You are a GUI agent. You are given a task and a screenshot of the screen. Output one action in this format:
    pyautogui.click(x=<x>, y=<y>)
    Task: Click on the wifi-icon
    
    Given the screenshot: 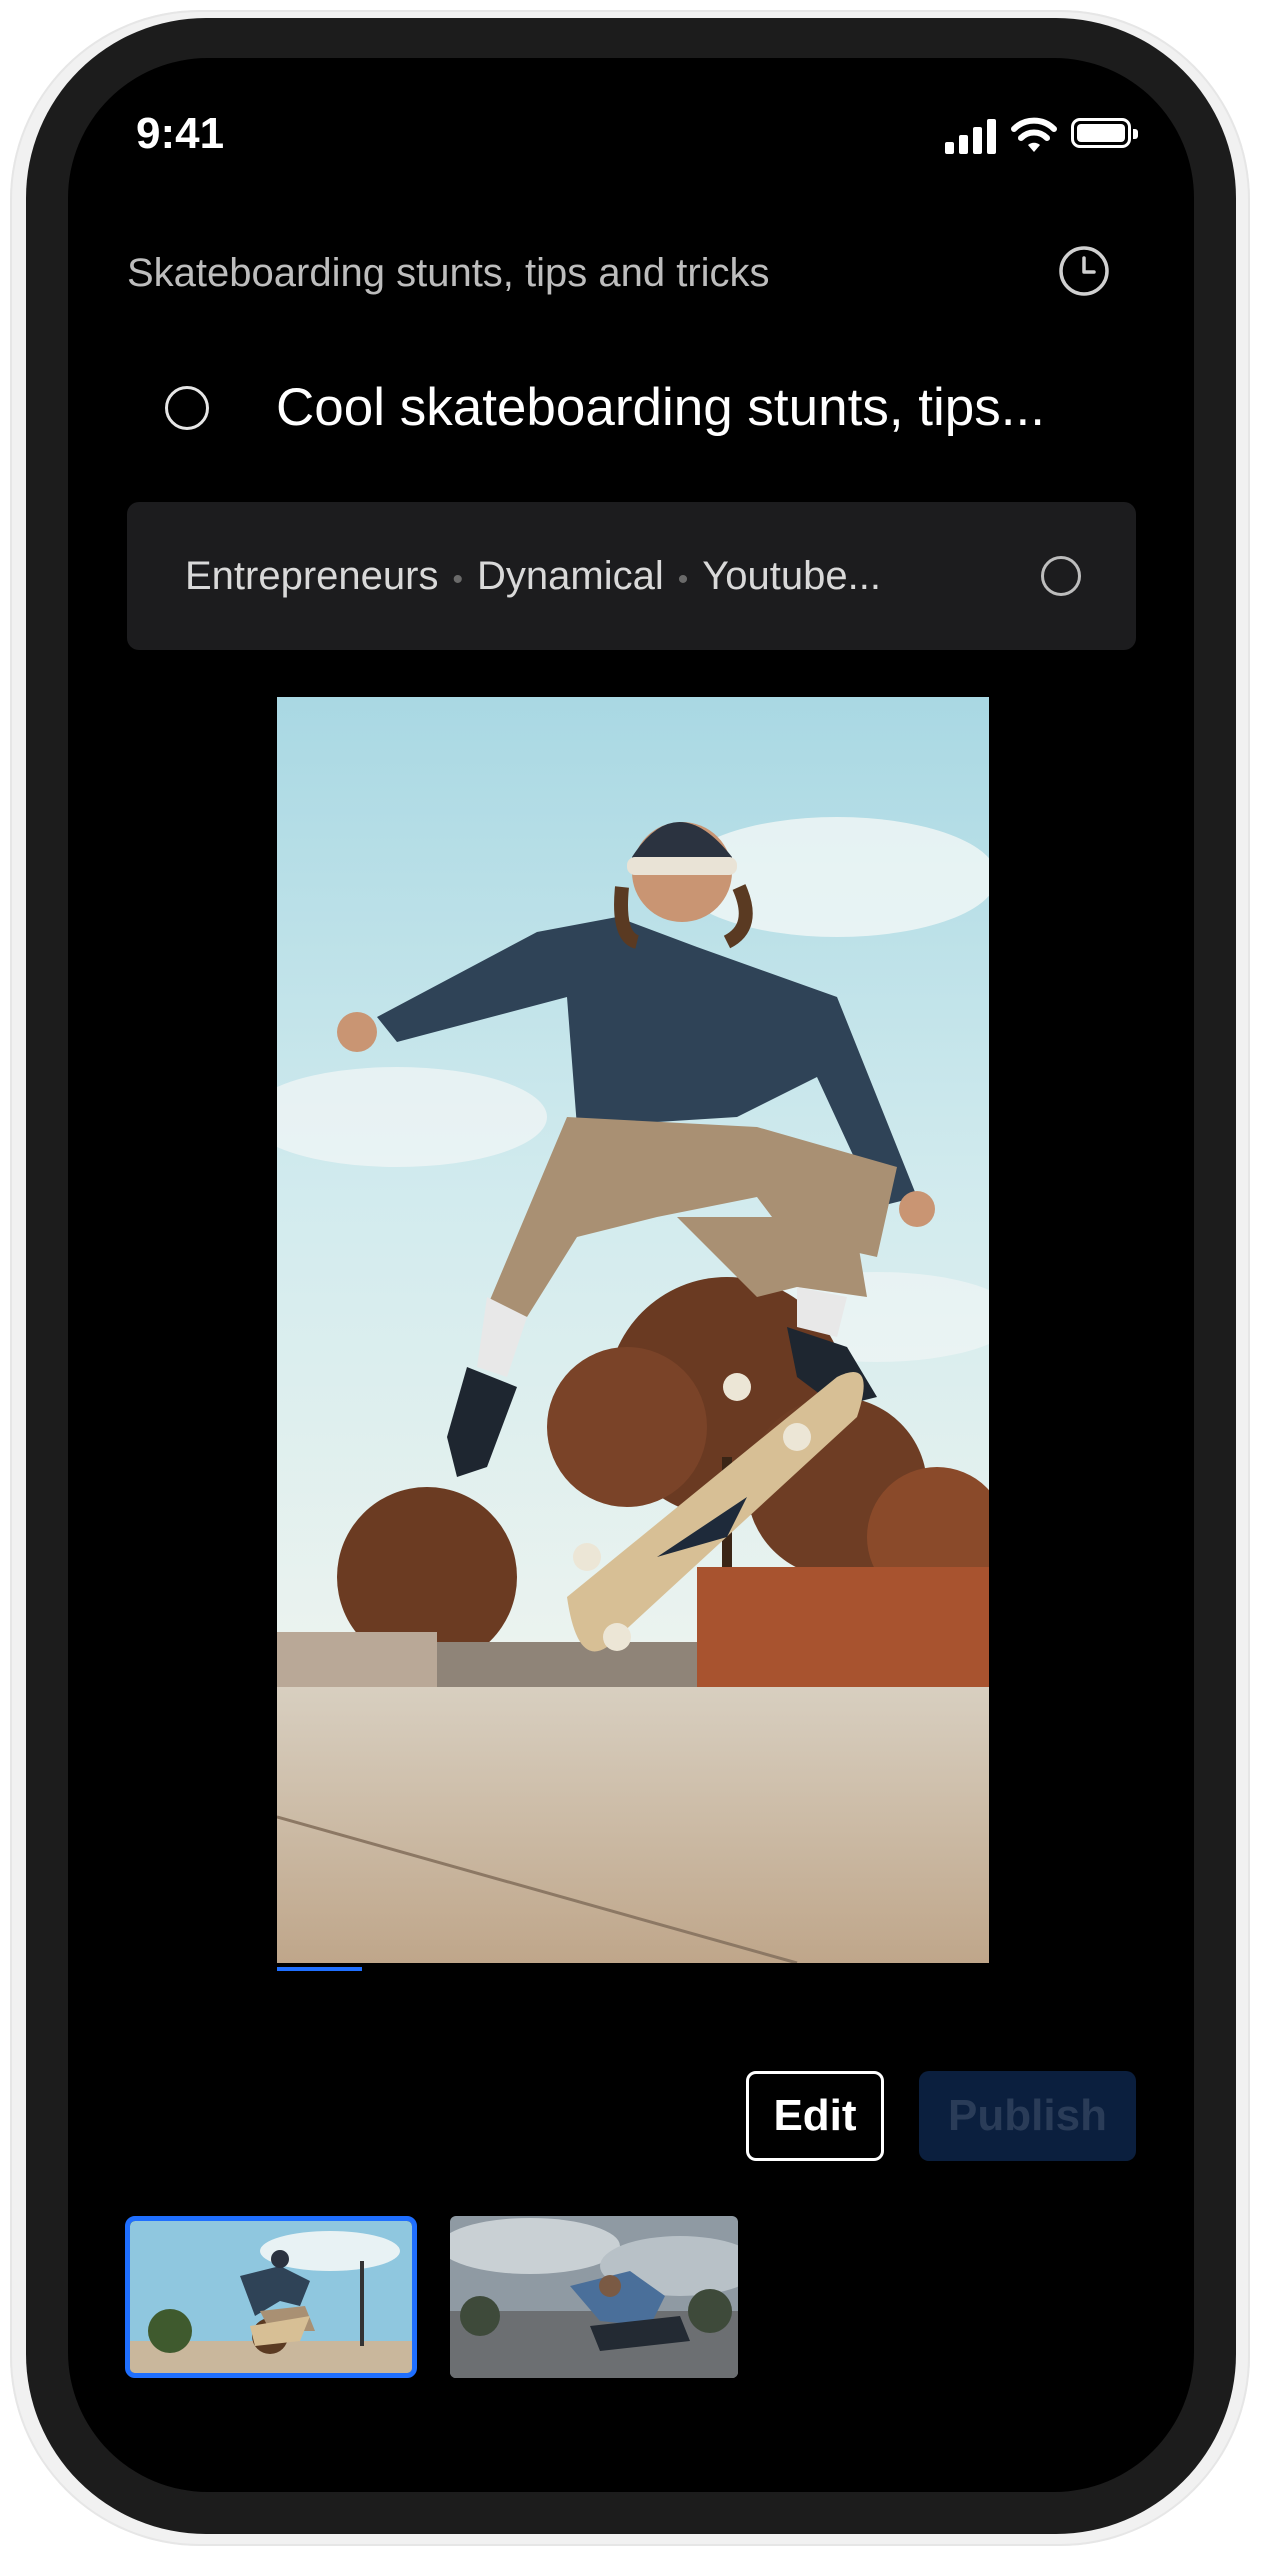 What is the action you would take?
    pyautogui.click(x=1034, y=134)
    